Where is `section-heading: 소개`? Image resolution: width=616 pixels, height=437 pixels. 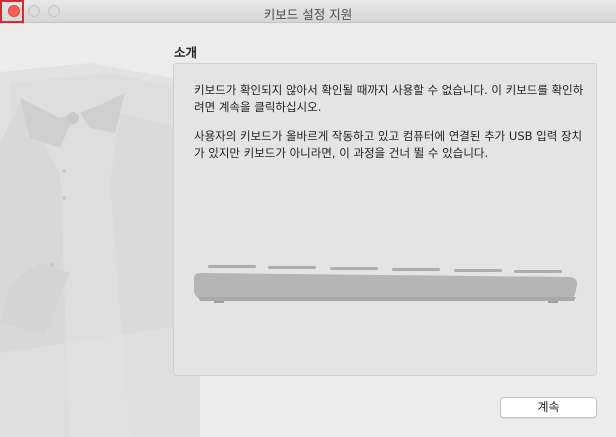
section-heading: 소개 is located at coordinates (186, 52).